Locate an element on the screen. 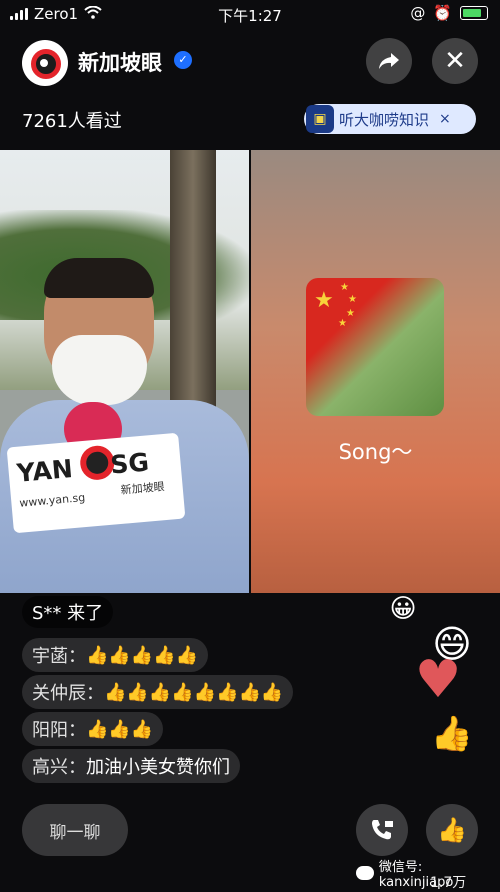  channel-avatar is located at coordinates (45, 63).